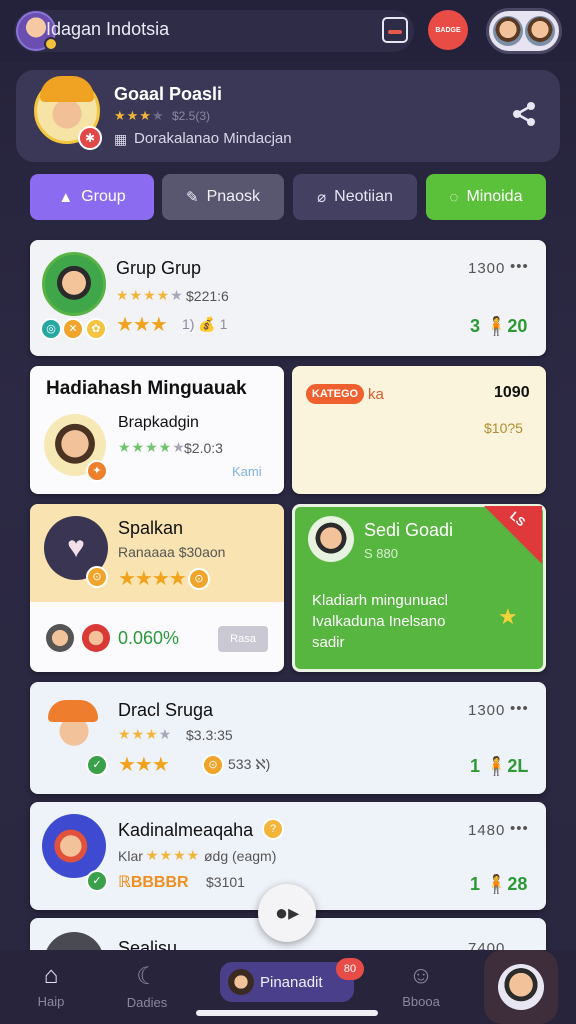 This screenshot has width=576, height=1024. Describe the element at coordinates (380, 600) in the screenshot. I see `featured-desc-line: Kladiarh mingunuacl` at that location.